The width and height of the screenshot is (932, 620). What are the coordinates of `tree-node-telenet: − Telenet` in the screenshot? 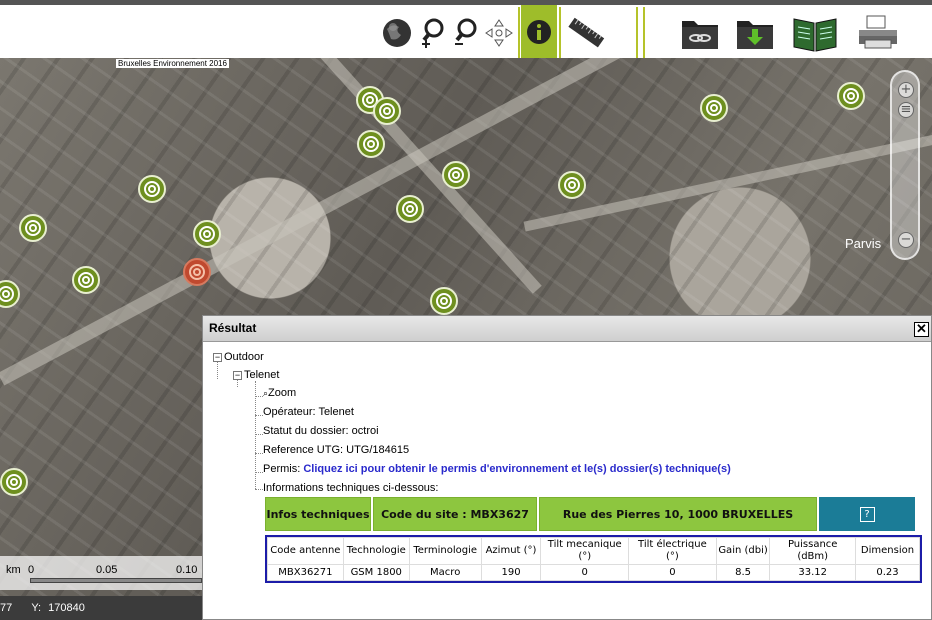 It's located at (256, 375).